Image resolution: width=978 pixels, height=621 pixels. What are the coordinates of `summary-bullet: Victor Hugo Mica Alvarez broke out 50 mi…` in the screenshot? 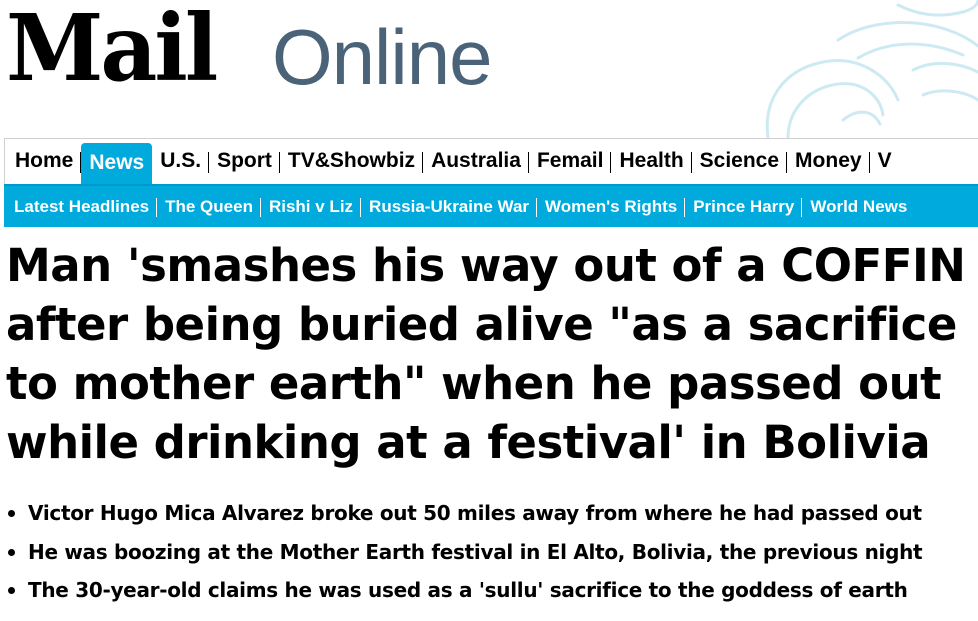 It's located at (492, 513).